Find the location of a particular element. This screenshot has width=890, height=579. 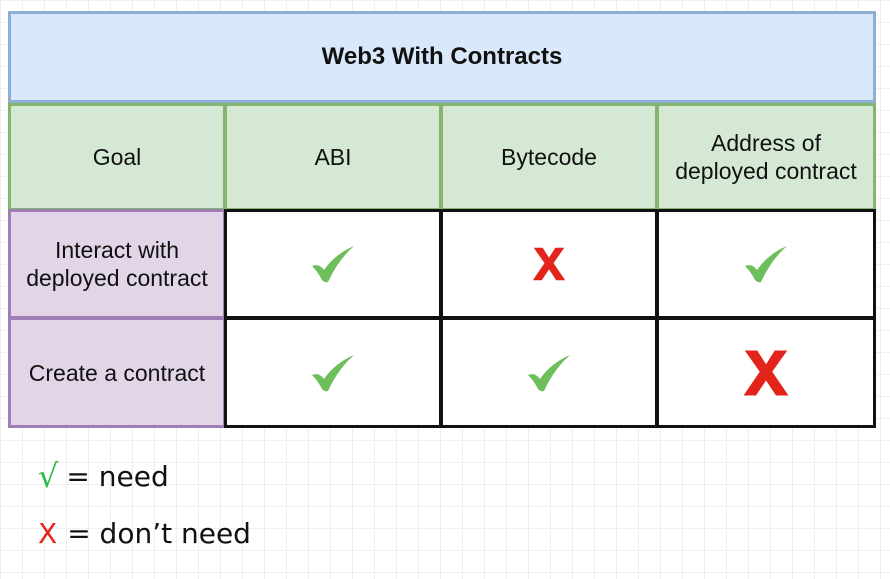

row-goal-create-text: Create a contract is located at coordinates (117, 373).